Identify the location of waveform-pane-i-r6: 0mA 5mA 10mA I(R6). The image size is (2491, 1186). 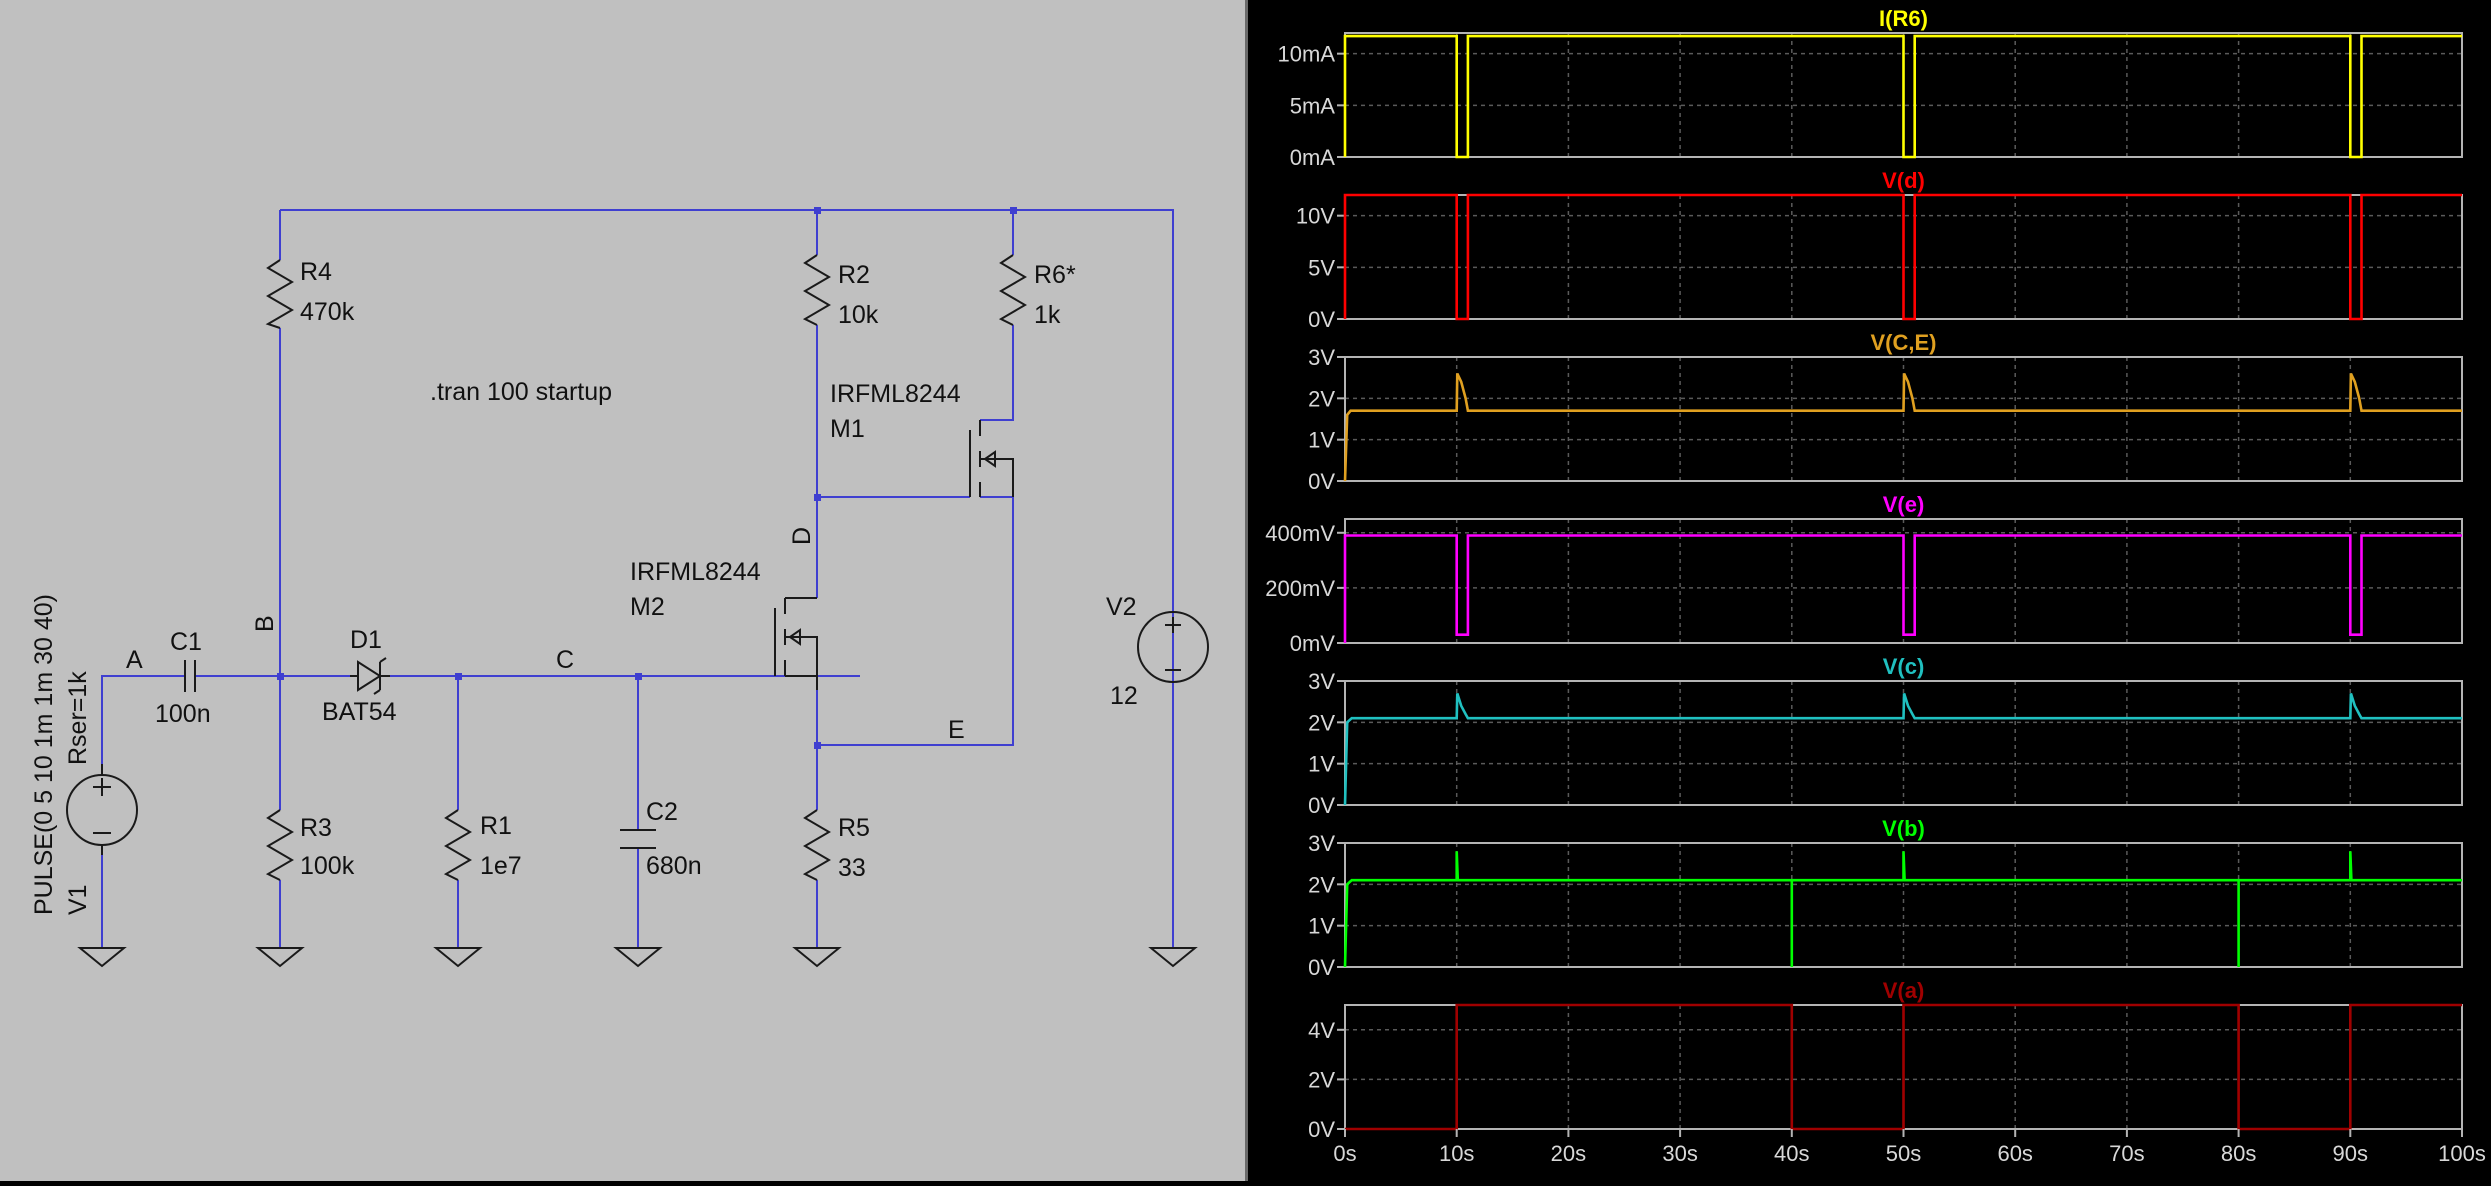
(1870, 88).